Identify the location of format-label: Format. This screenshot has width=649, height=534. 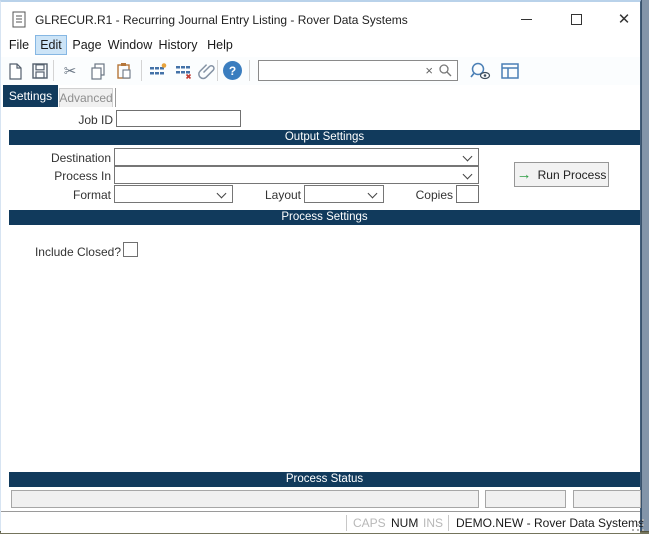
(91, 195).